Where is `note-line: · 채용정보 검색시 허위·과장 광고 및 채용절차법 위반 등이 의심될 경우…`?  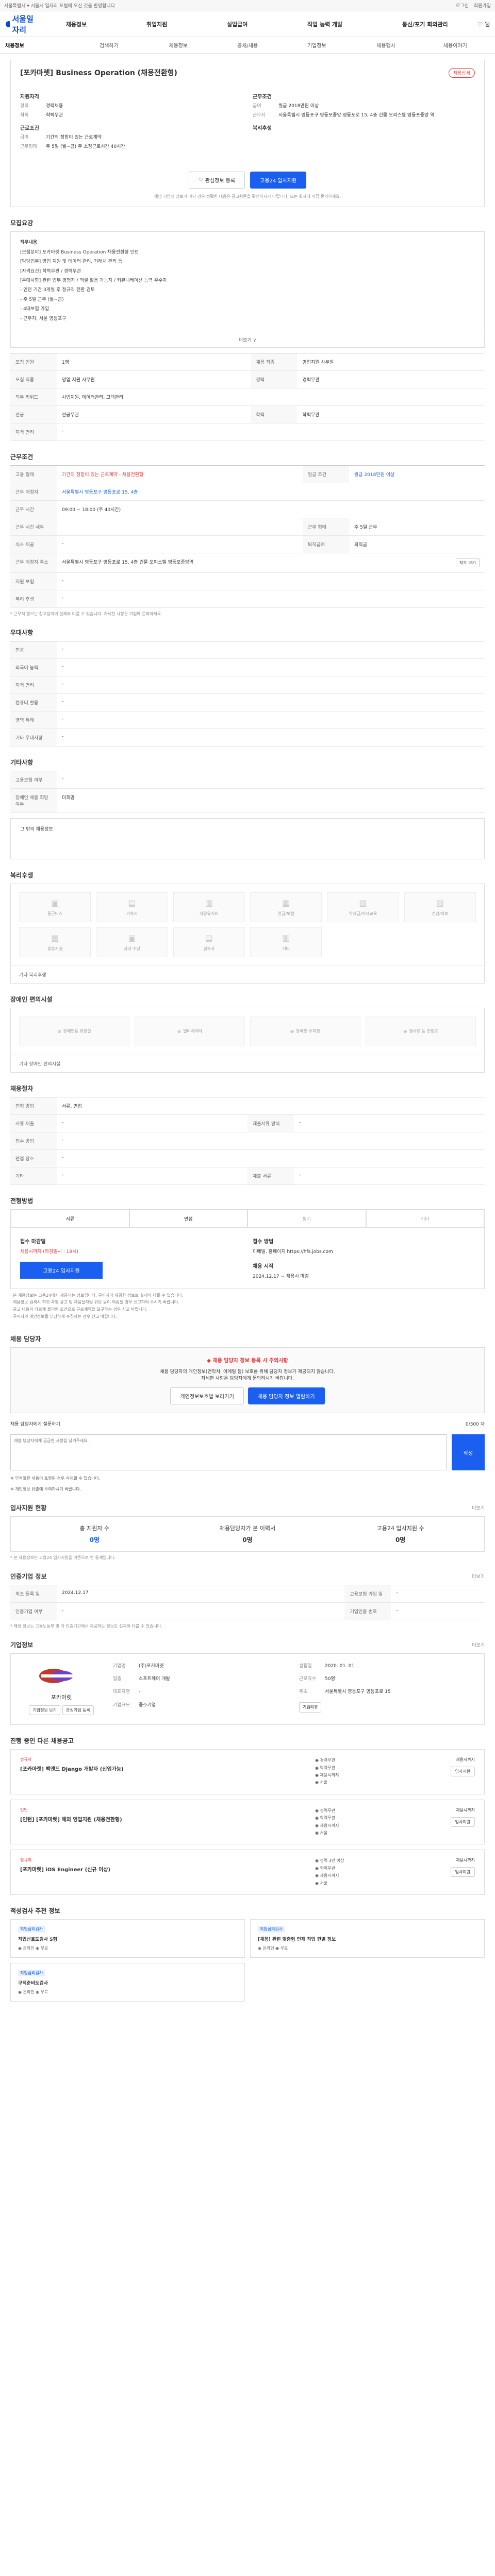 note-line: · 채용정보 검색시 허위·과장 광고 및 채용절차법 위반 등이 의심될 경우… is located at coordinates (94, 1302).